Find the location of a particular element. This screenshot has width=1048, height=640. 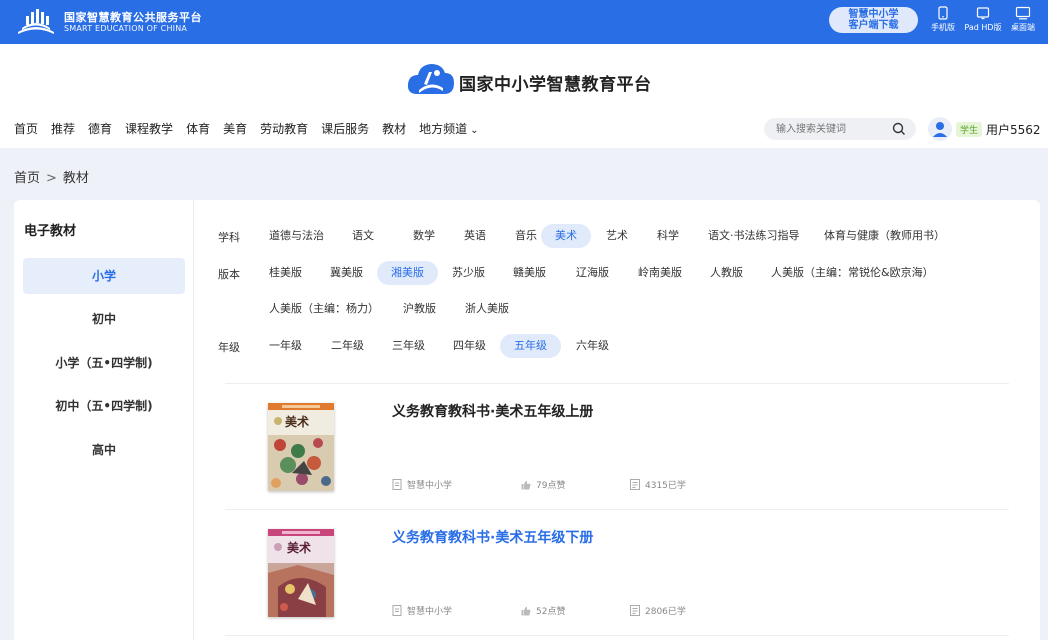

edition-option-selected: 湘美版 is located at coordinates (407, 273).